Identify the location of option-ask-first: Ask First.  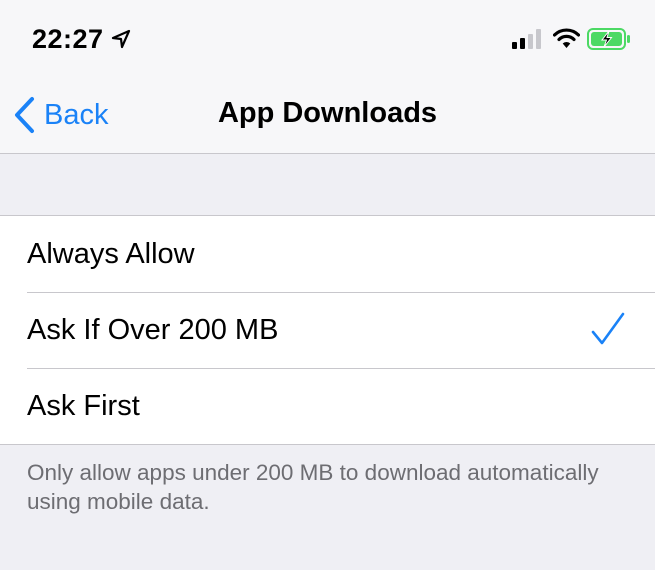
(327, 406).